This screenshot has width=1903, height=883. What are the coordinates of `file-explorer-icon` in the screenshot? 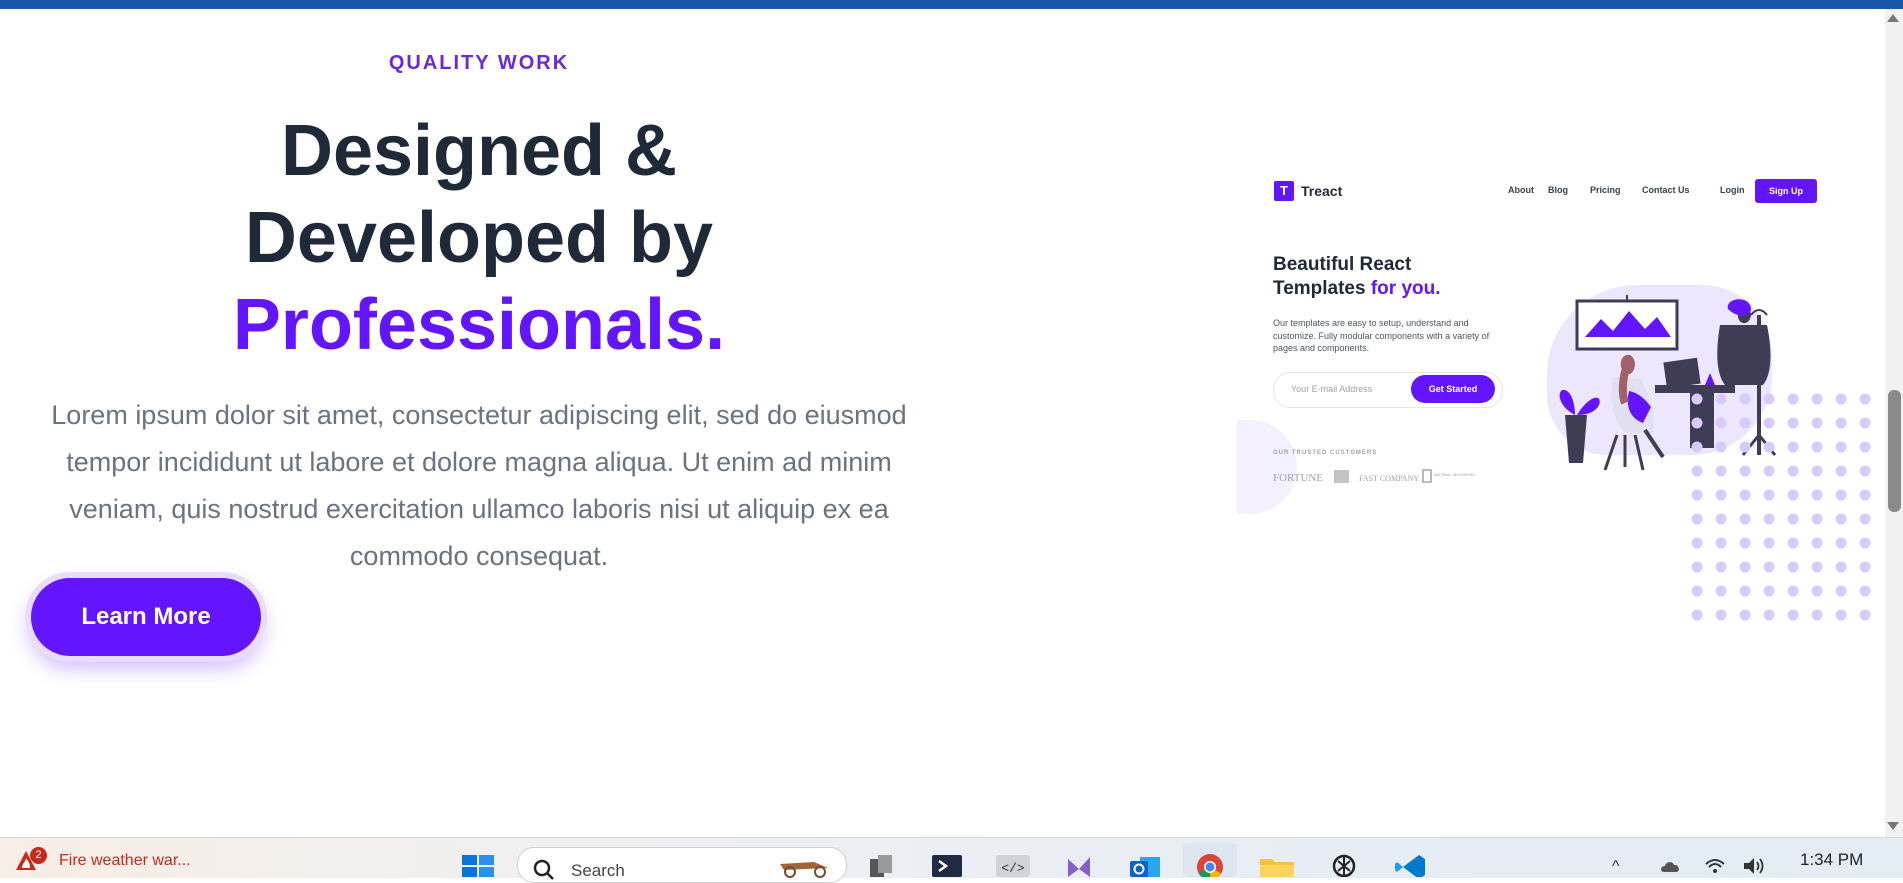 It's located at (1277, 865).